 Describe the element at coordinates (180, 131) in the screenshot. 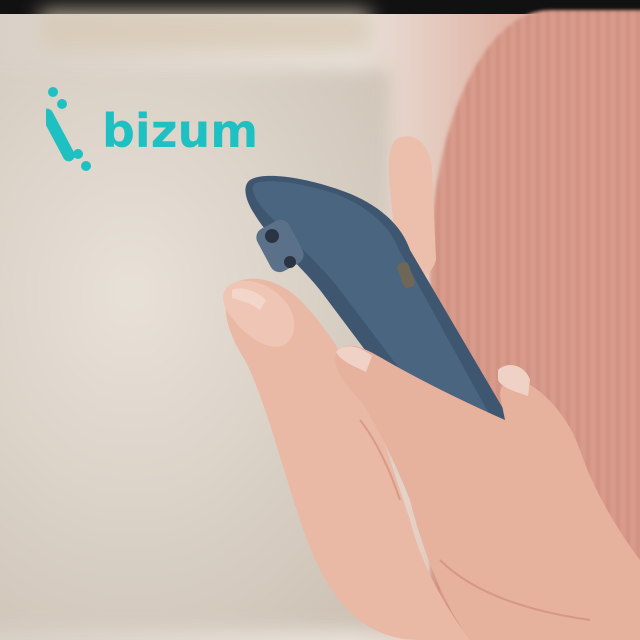

I see `bizum-logo-text: bizum` at that location.